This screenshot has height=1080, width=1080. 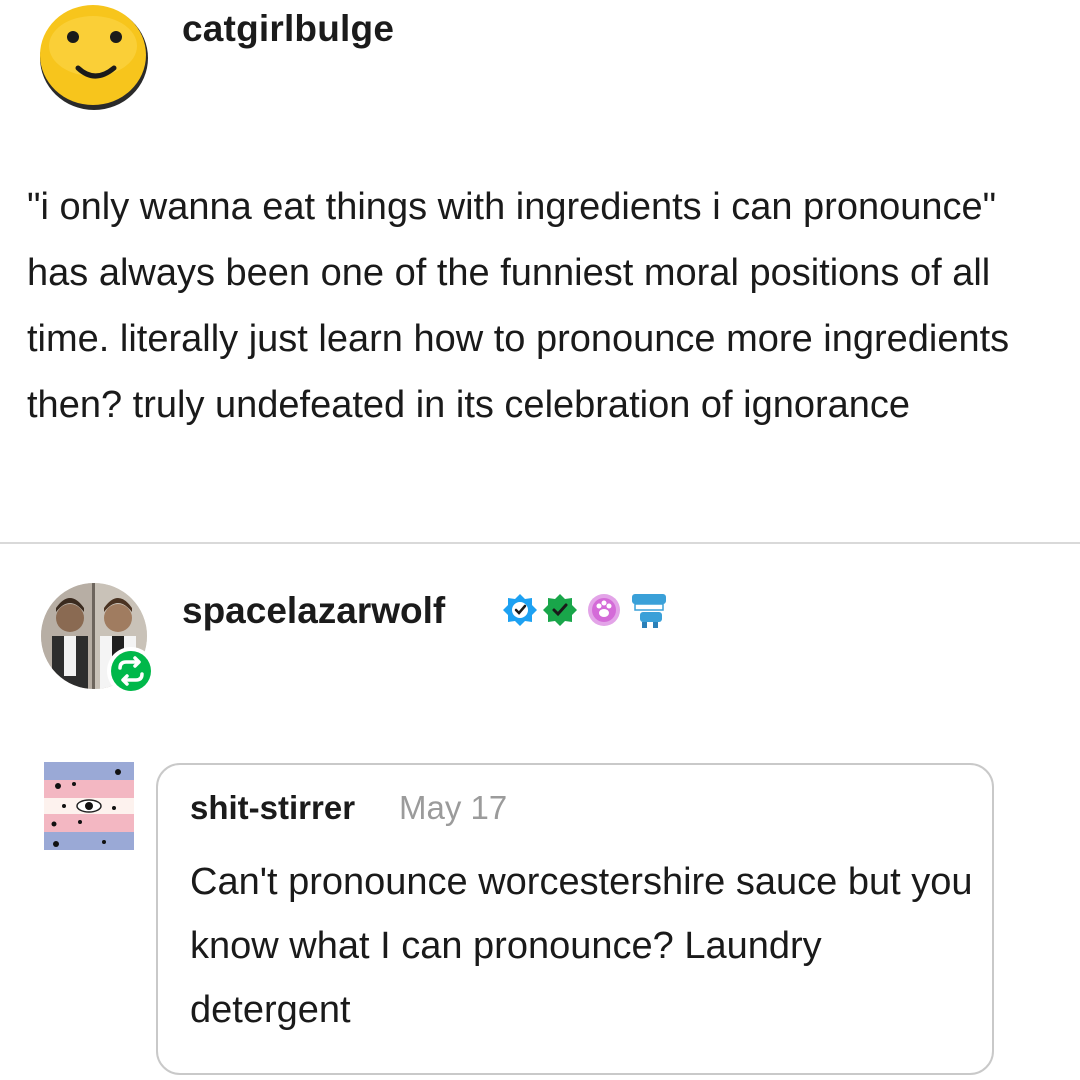 What do you see at coordinates (560, 610) in the screenshot?
I see `verified-green-icon` at bounding box center [560, 610].